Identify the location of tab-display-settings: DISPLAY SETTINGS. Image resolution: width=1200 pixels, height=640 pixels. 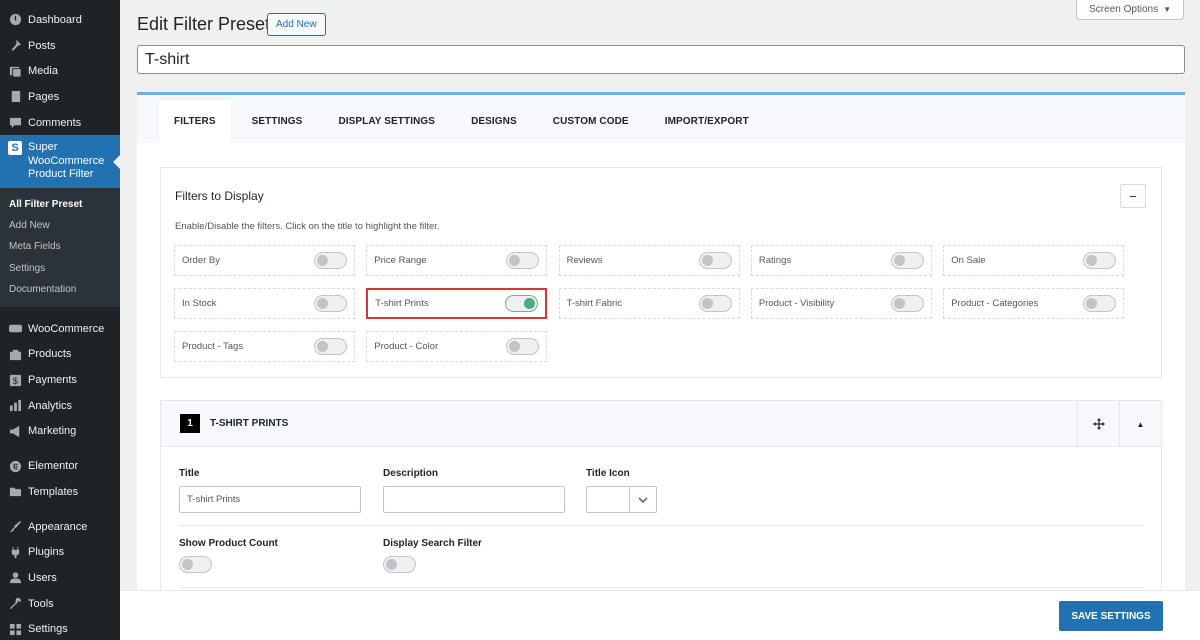
(386, 121).